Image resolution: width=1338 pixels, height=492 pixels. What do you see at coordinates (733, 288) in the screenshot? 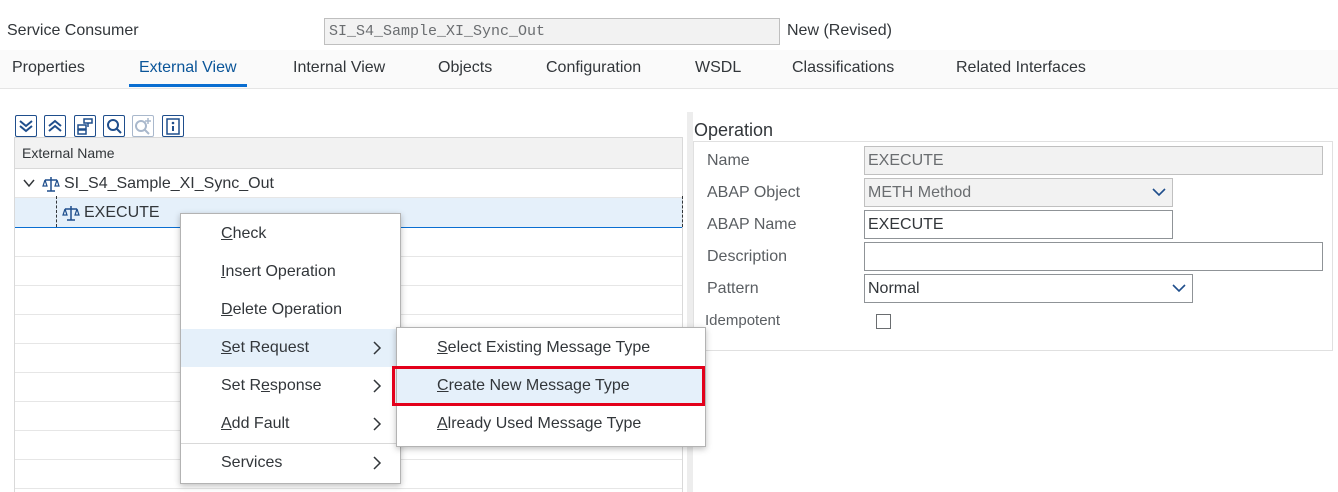
I see `pattern-label: Pattern` at bounding box center [733, 288].